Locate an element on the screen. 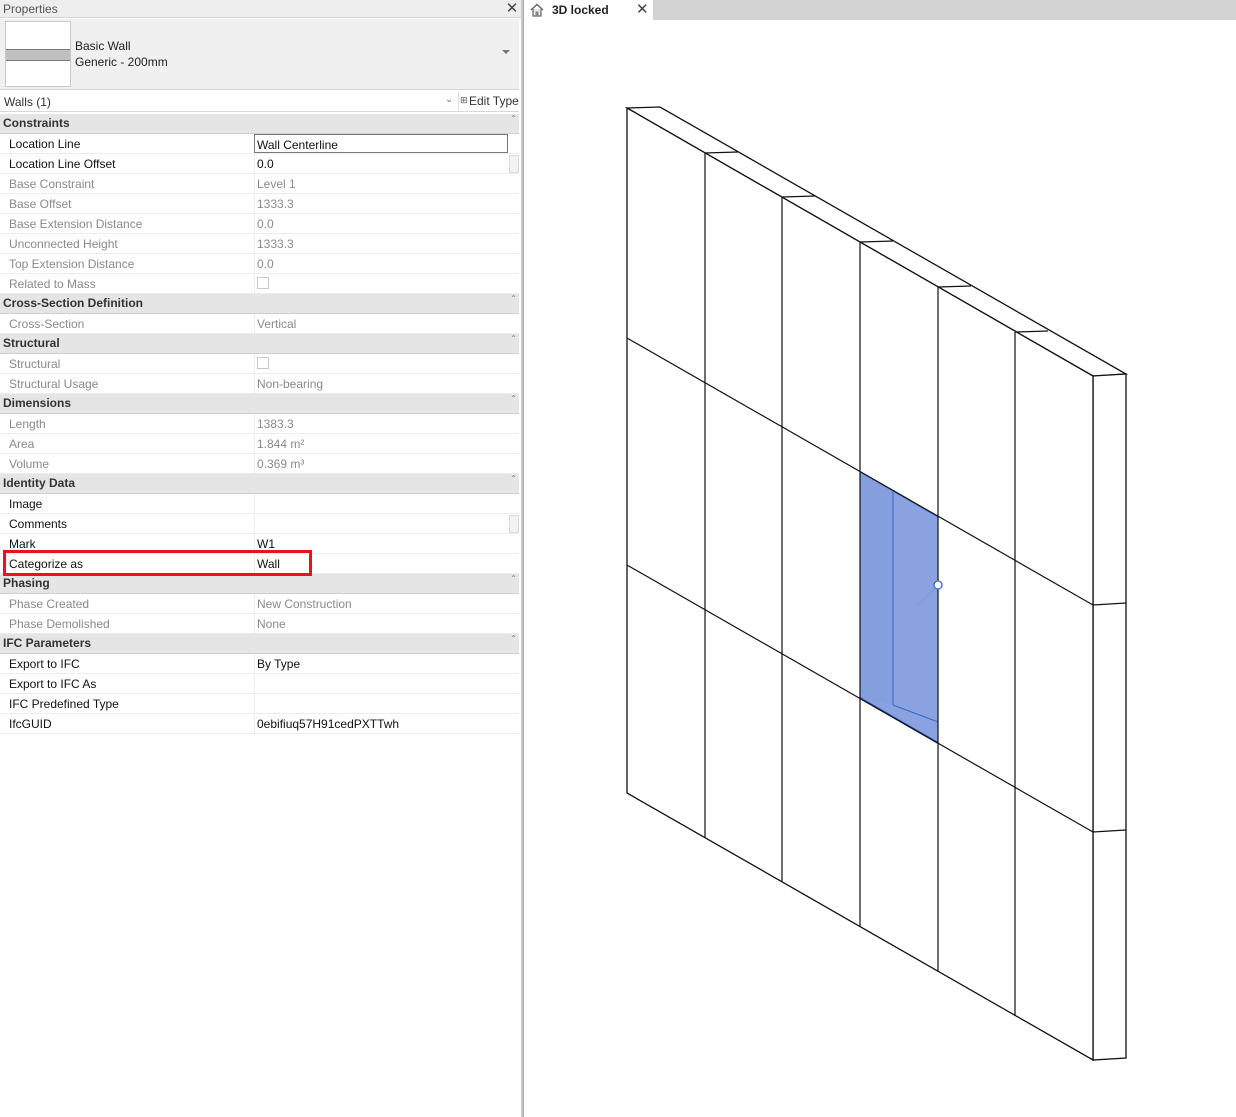 The image size is (1236, 1117). property-row: Phase Created New Construction is located at coordinates (259, 604).